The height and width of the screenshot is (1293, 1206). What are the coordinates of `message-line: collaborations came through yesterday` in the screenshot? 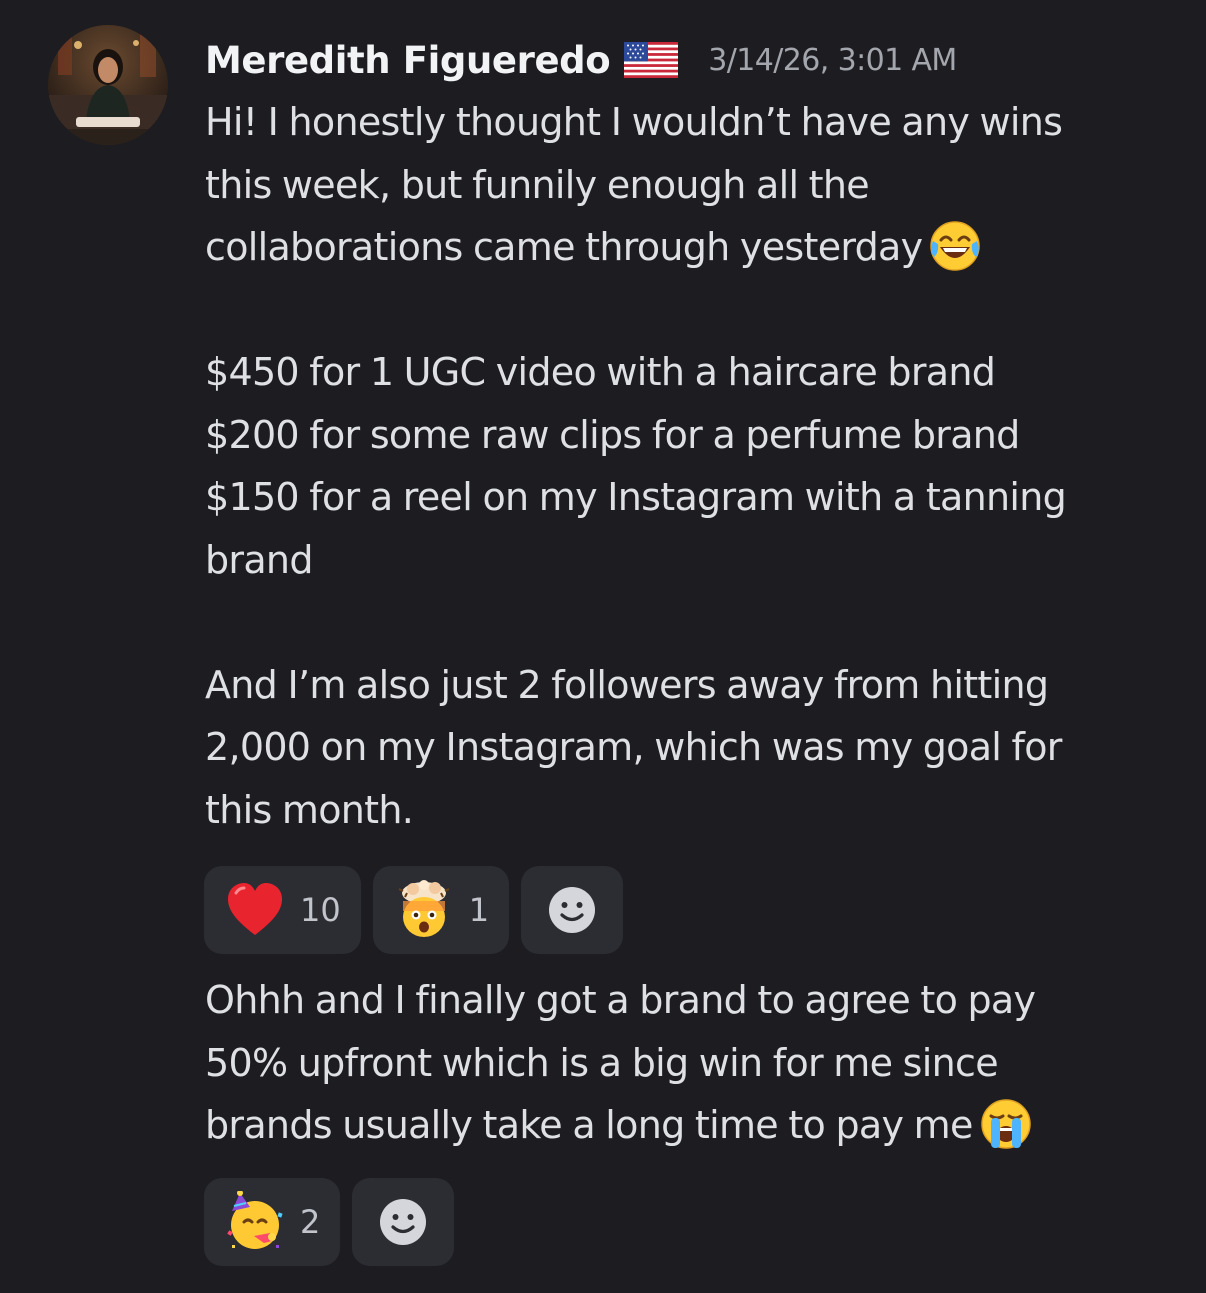 It's located at (685, 247).